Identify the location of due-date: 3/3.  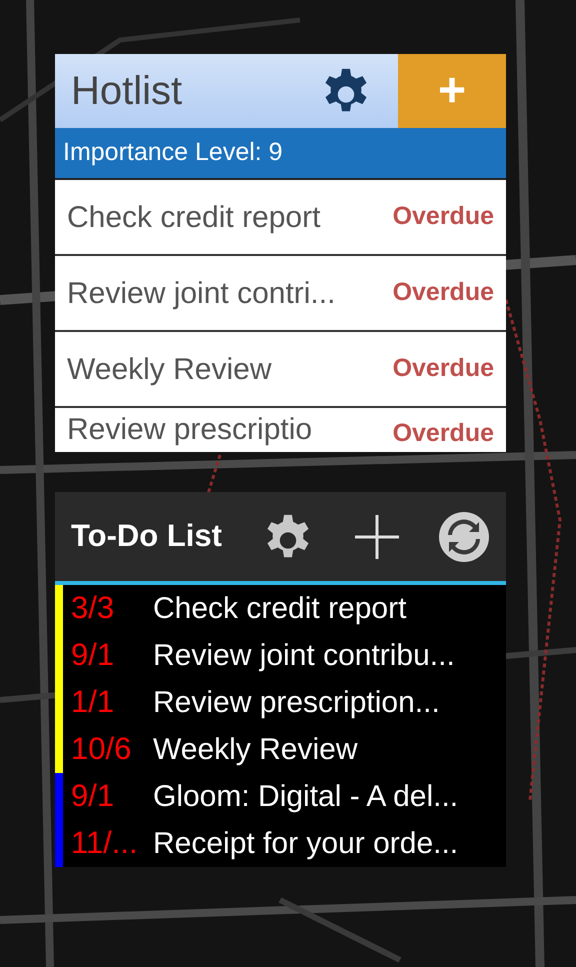
(93, 608).